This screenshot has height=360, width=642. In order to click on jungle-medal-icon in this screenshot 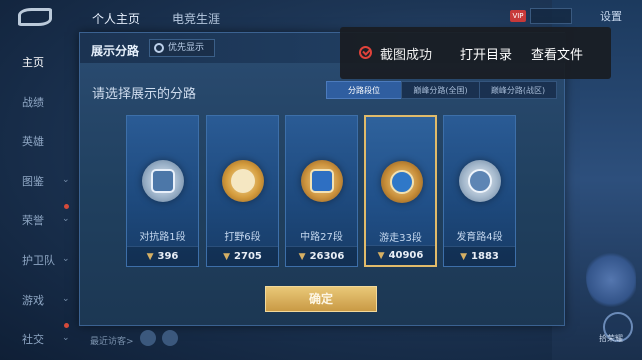, I will do `click(243, 181)`.